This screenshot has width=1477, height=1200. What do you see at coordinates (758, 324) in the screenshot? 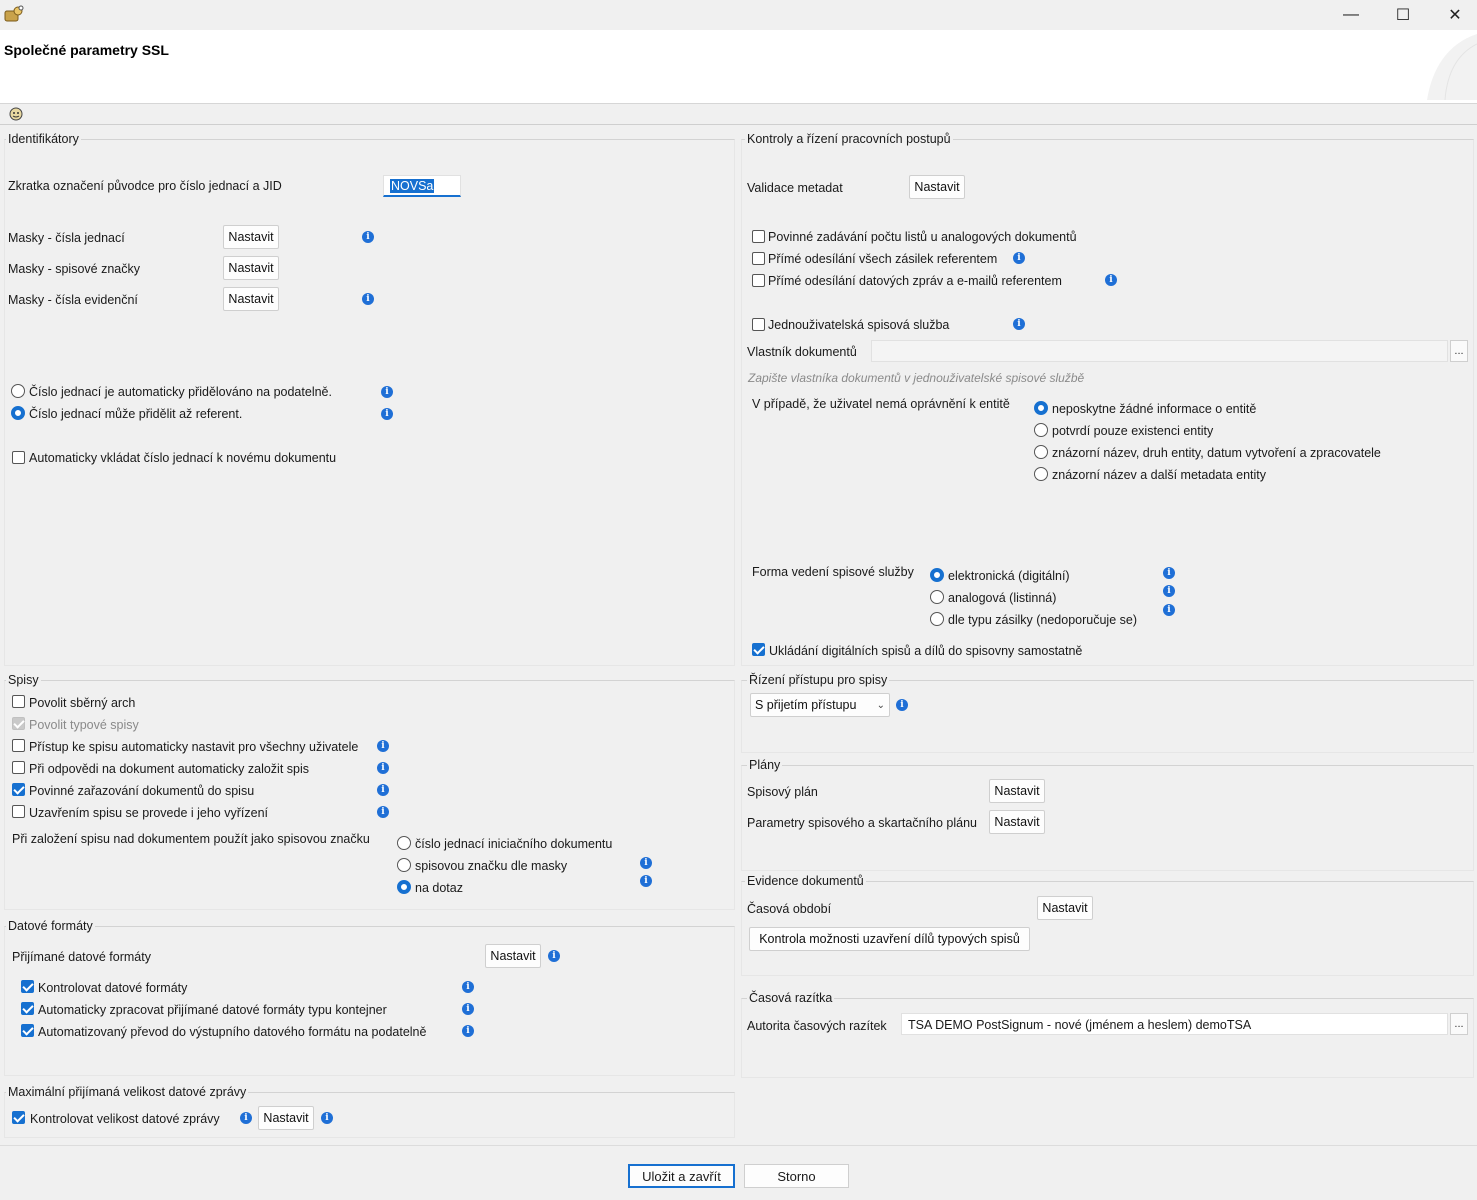
I see `jednouzivatelska-checkbox` at bounding box center [758, 324].